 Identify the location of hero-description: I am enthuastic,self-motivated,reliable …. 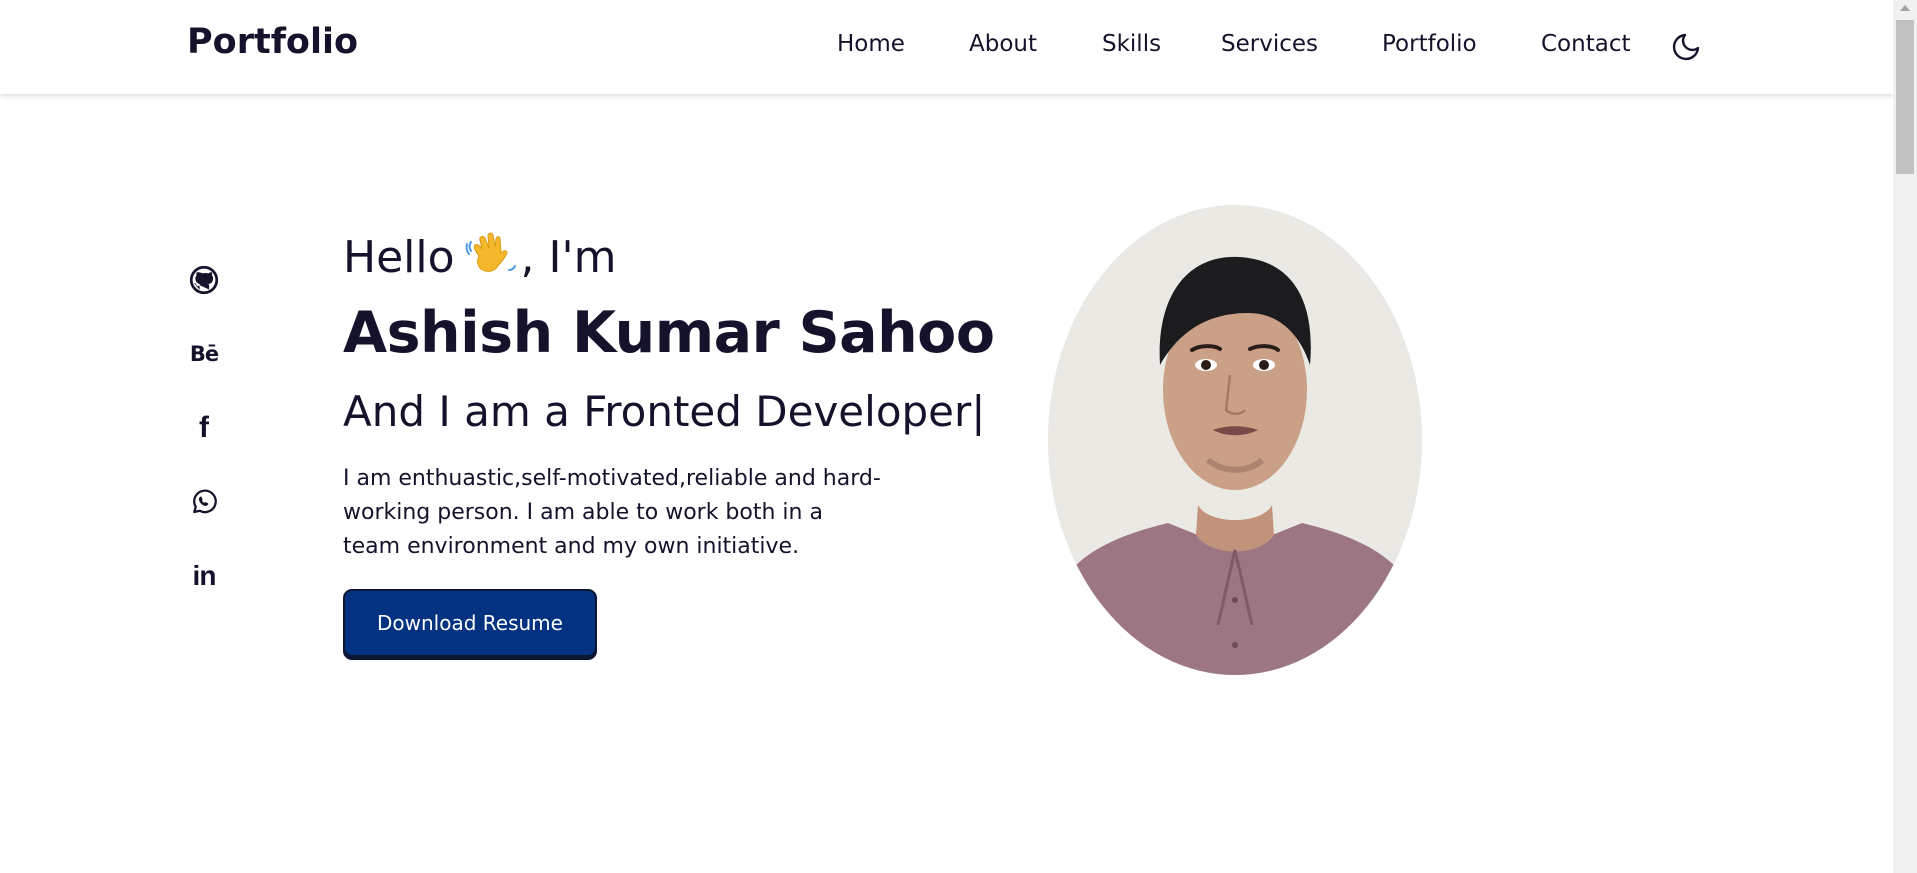
(612, 512).